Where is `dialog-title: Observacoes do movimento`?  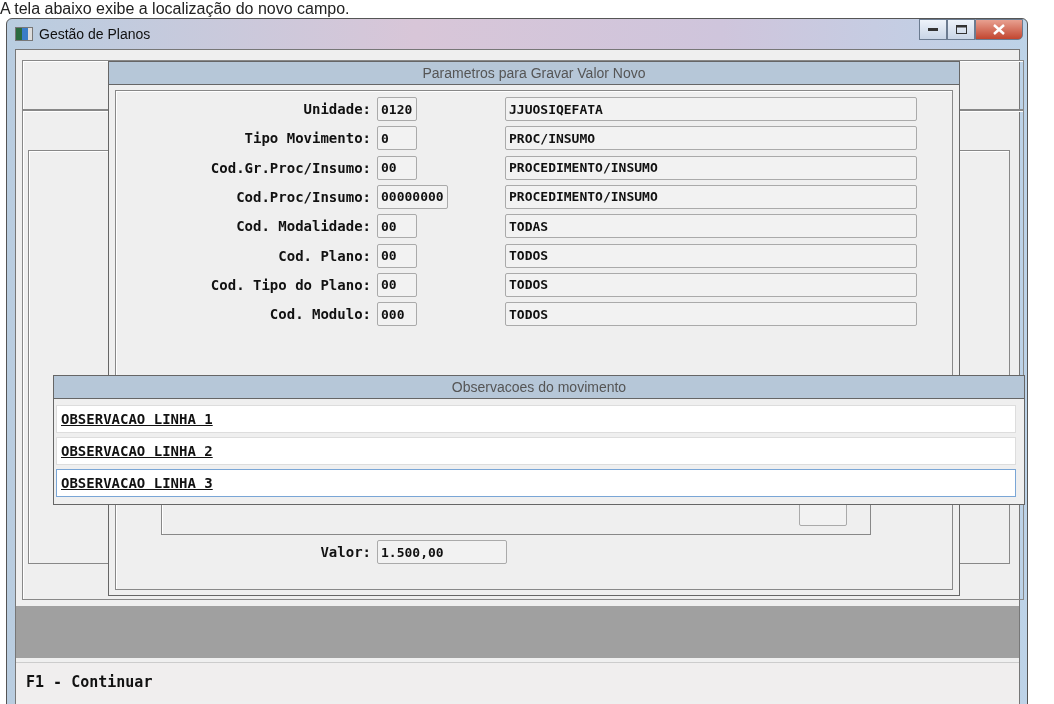 dialog-title: Observacoes do movimento is located at coordinates (539, 387).